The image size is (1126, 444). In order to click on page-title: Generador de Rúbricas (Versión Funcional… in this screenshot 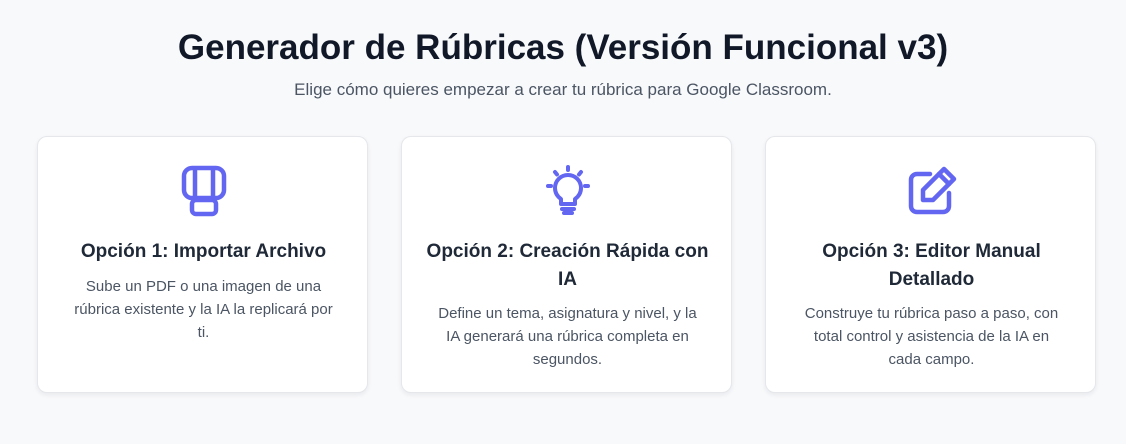, I will do `click(563, 47)`.